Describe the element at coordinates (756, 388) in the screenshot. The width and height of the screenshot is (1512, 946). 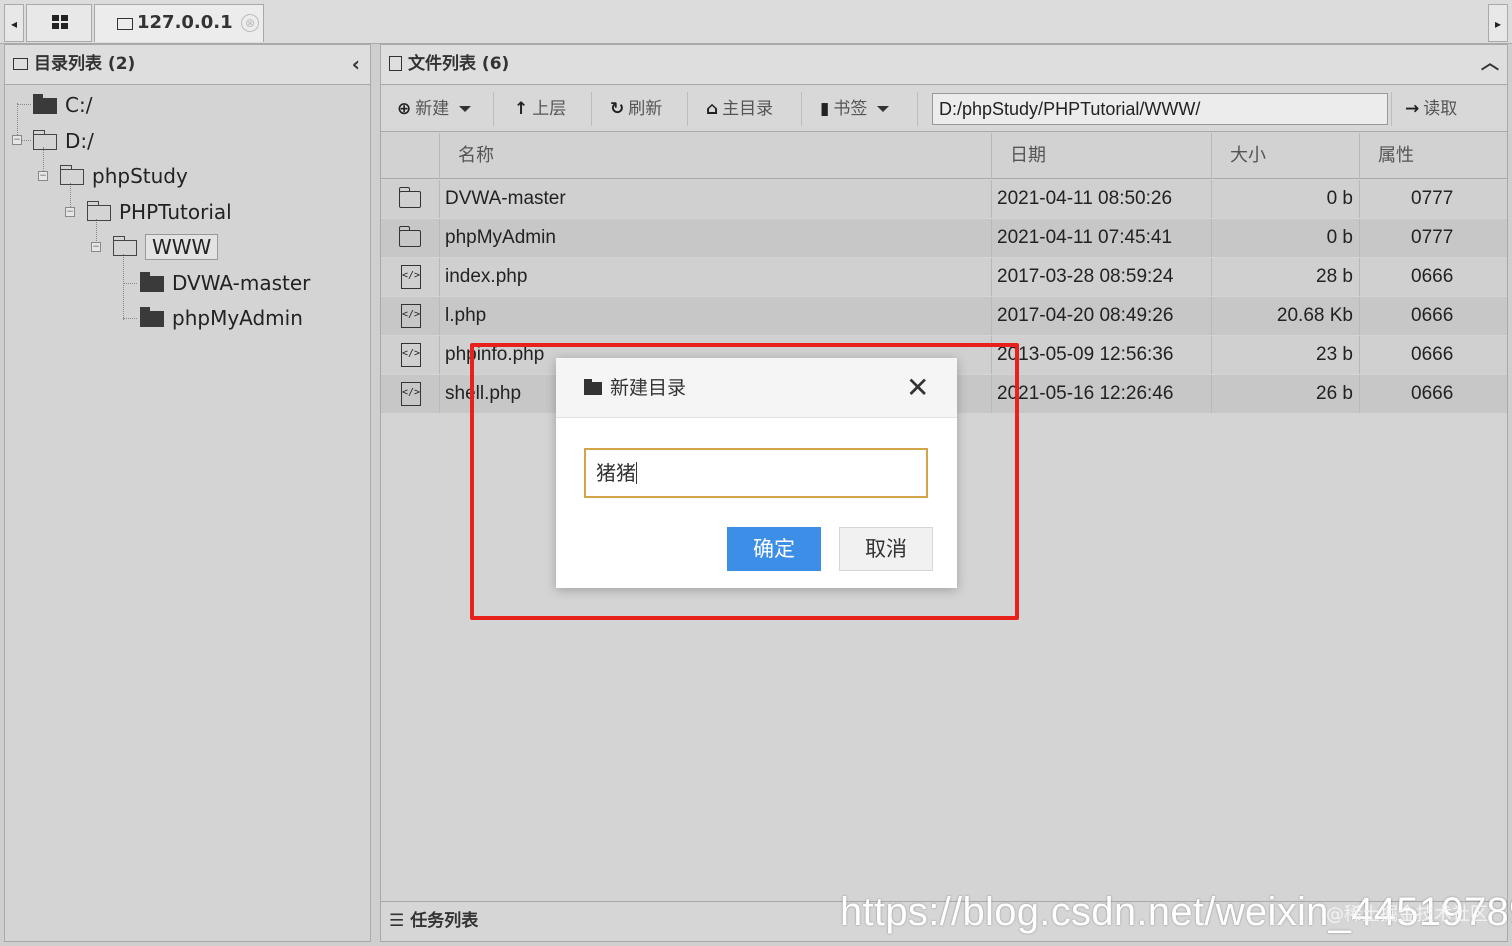
I see `dialog-header: 新建目录 ✕` at that location.